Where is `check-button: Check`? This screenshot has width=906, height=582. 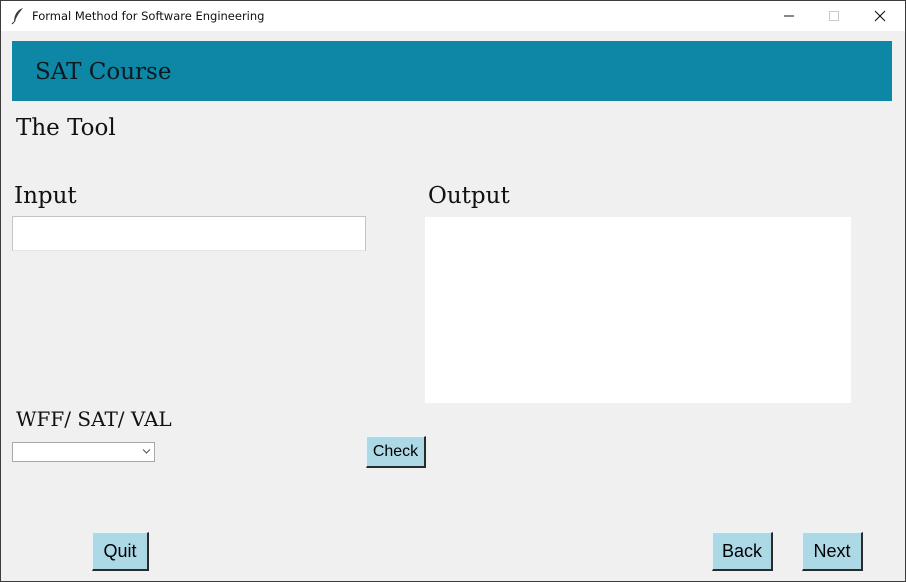
check-button: Check is located at coordinates (396, 452).